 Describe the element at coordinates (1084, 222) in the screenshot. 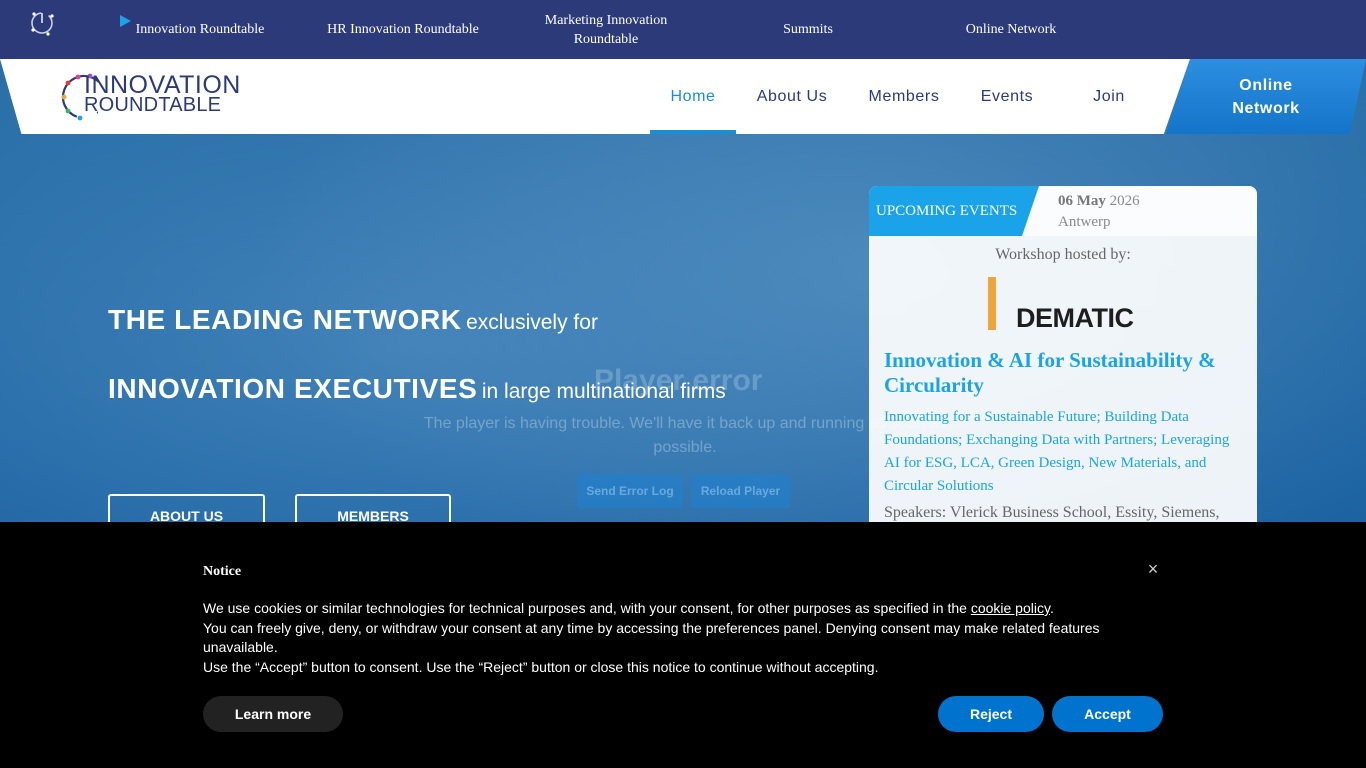

I see `event-location: Antwerp` at that location.